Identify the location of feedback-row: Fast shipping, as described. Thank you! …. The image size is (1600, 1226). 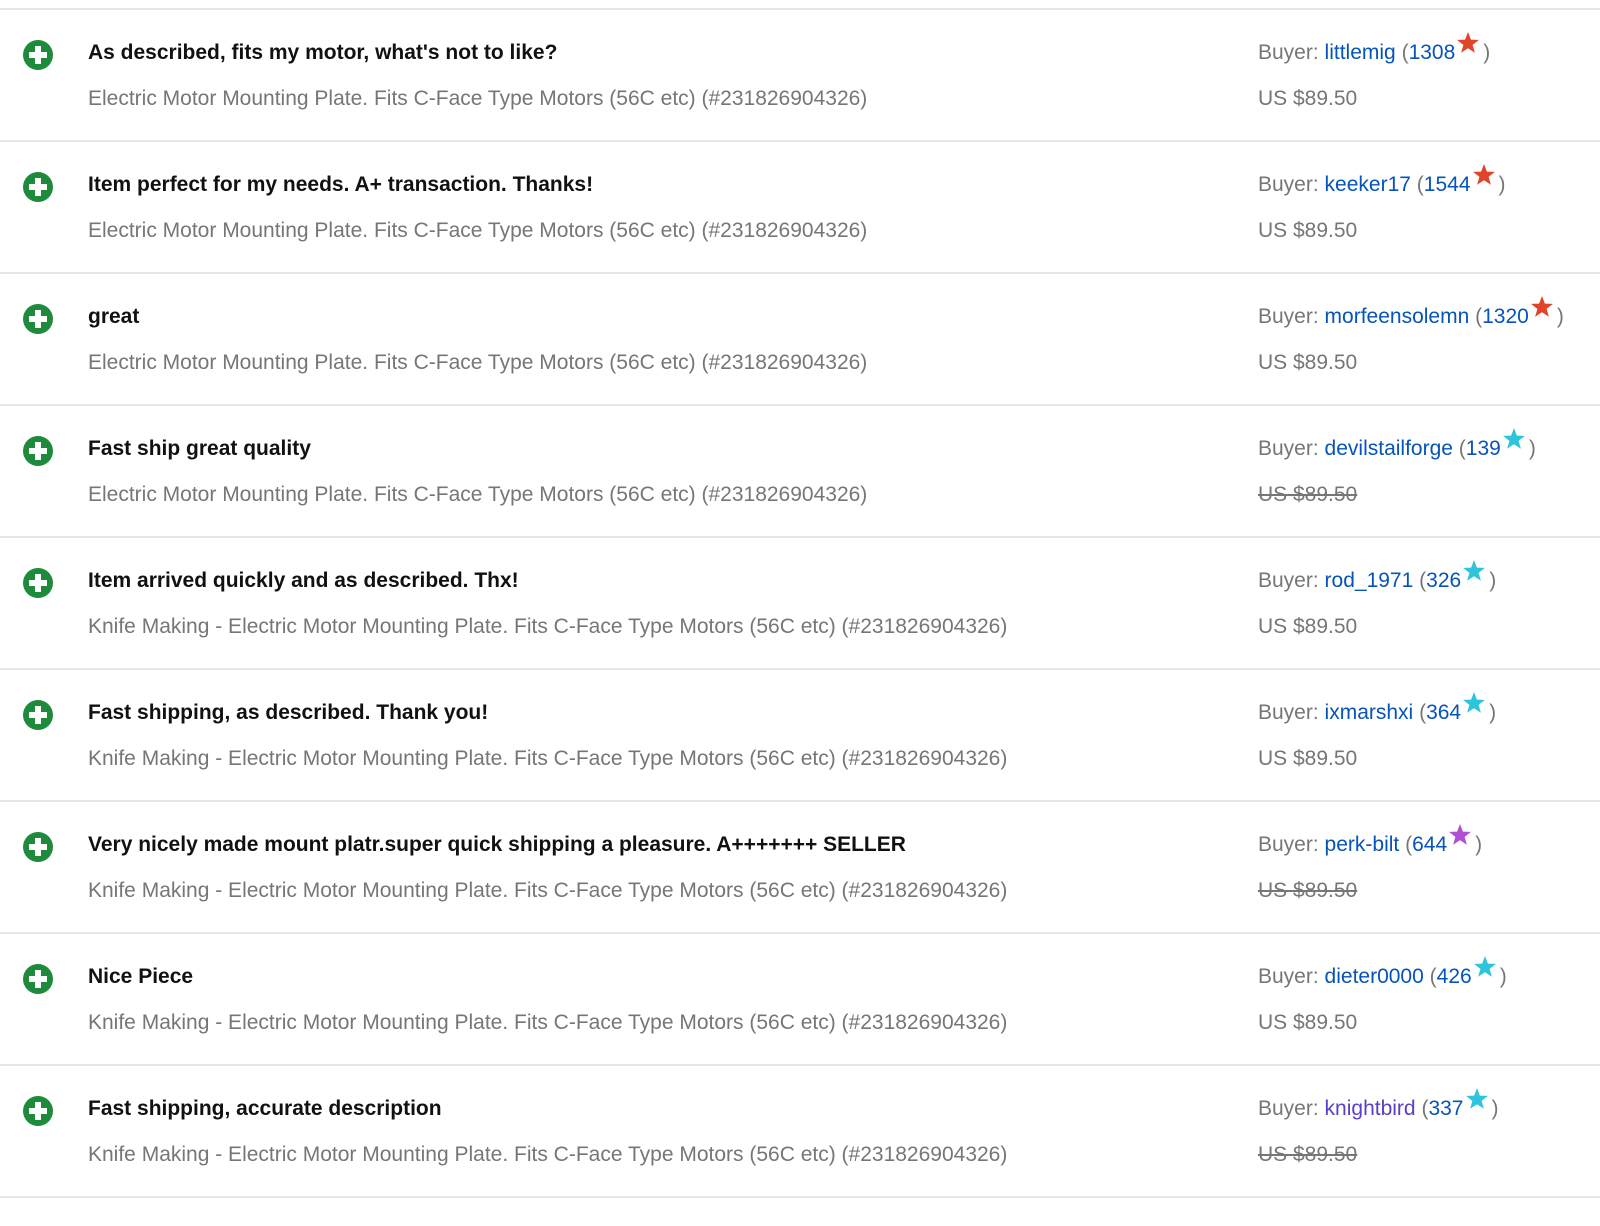
(800, 736).